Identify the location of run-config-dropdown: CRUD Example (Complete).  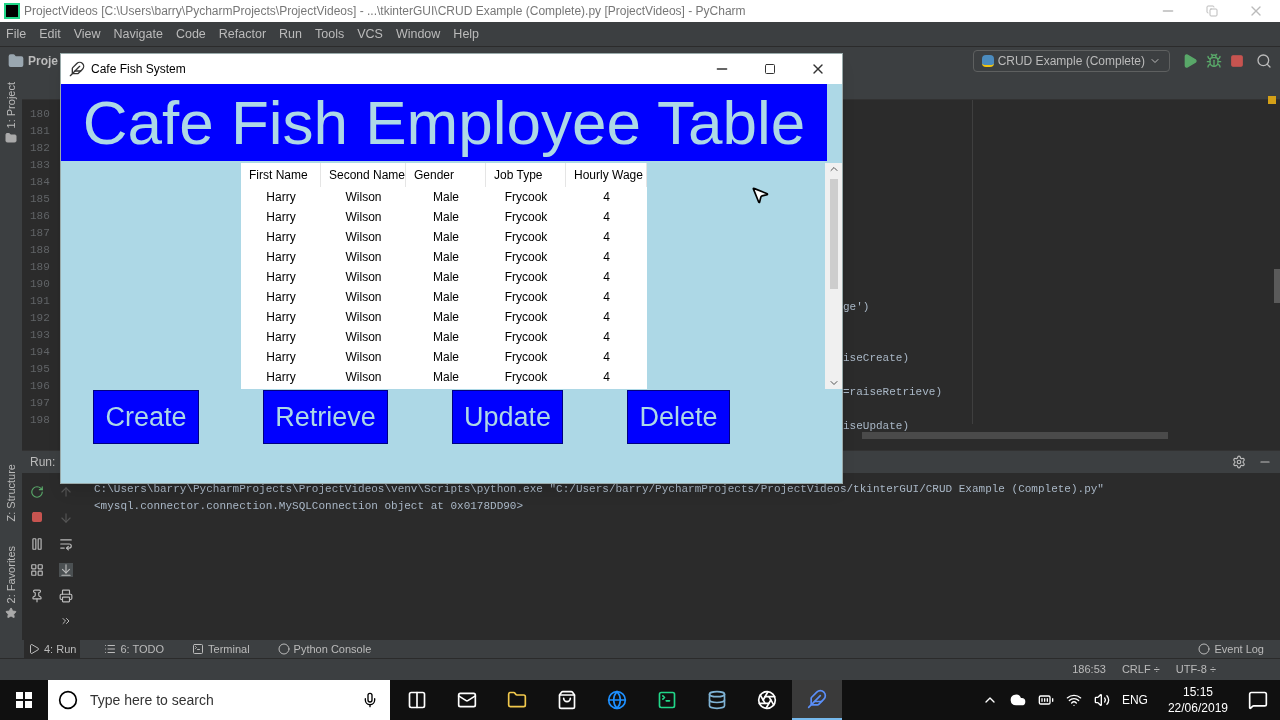
(1071, 60).